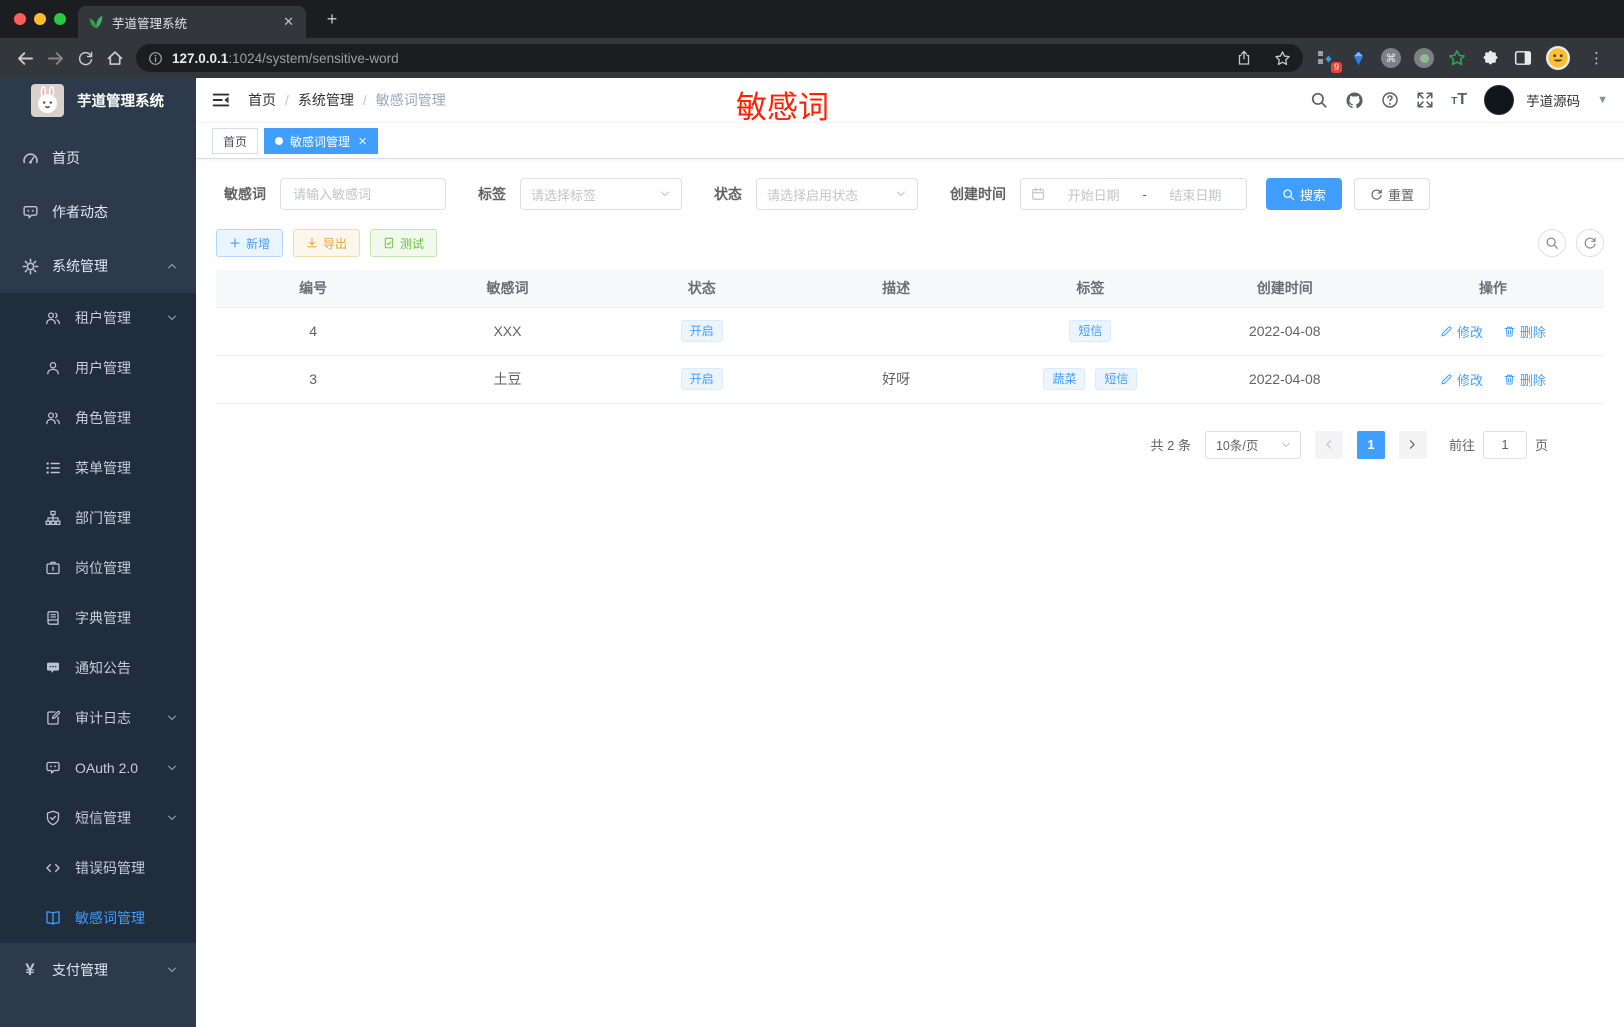 This screenshot has width=1624, height=1027. Describe the element at coordinates (1391, 58) in the screenshot. I see `extension-command-icon: ⌘` at that location.